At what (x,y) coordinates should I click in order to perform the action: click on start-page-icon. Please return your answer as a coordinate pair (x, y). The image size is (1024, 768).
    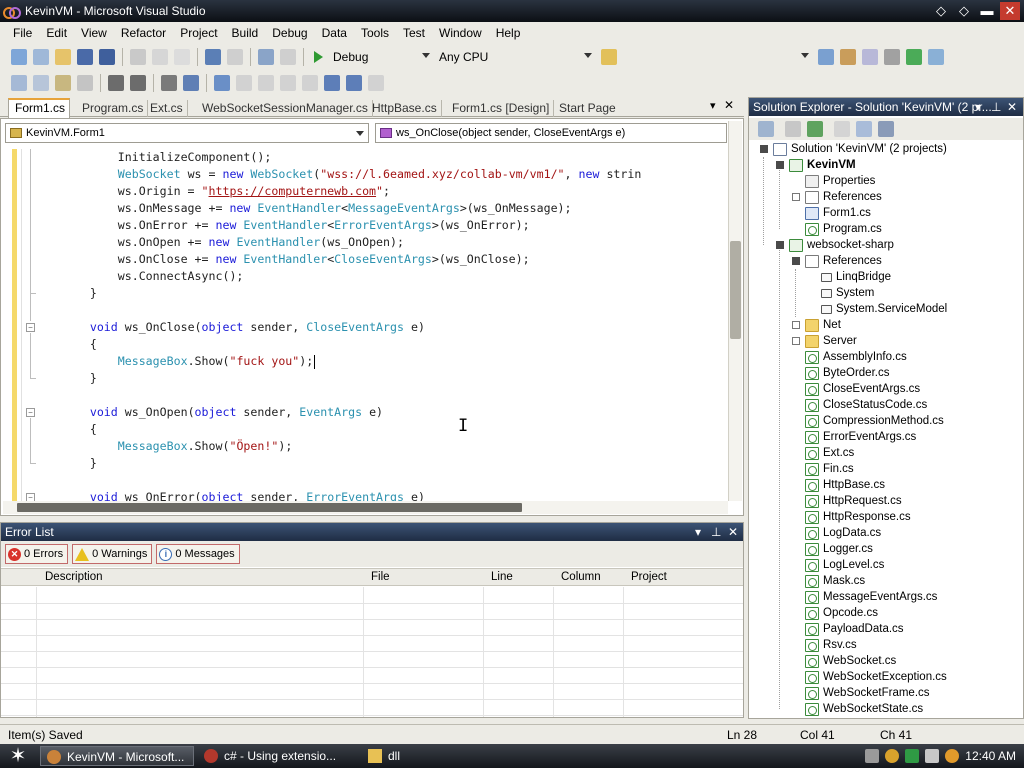
    Looking at the image, I should click on (914, 57).